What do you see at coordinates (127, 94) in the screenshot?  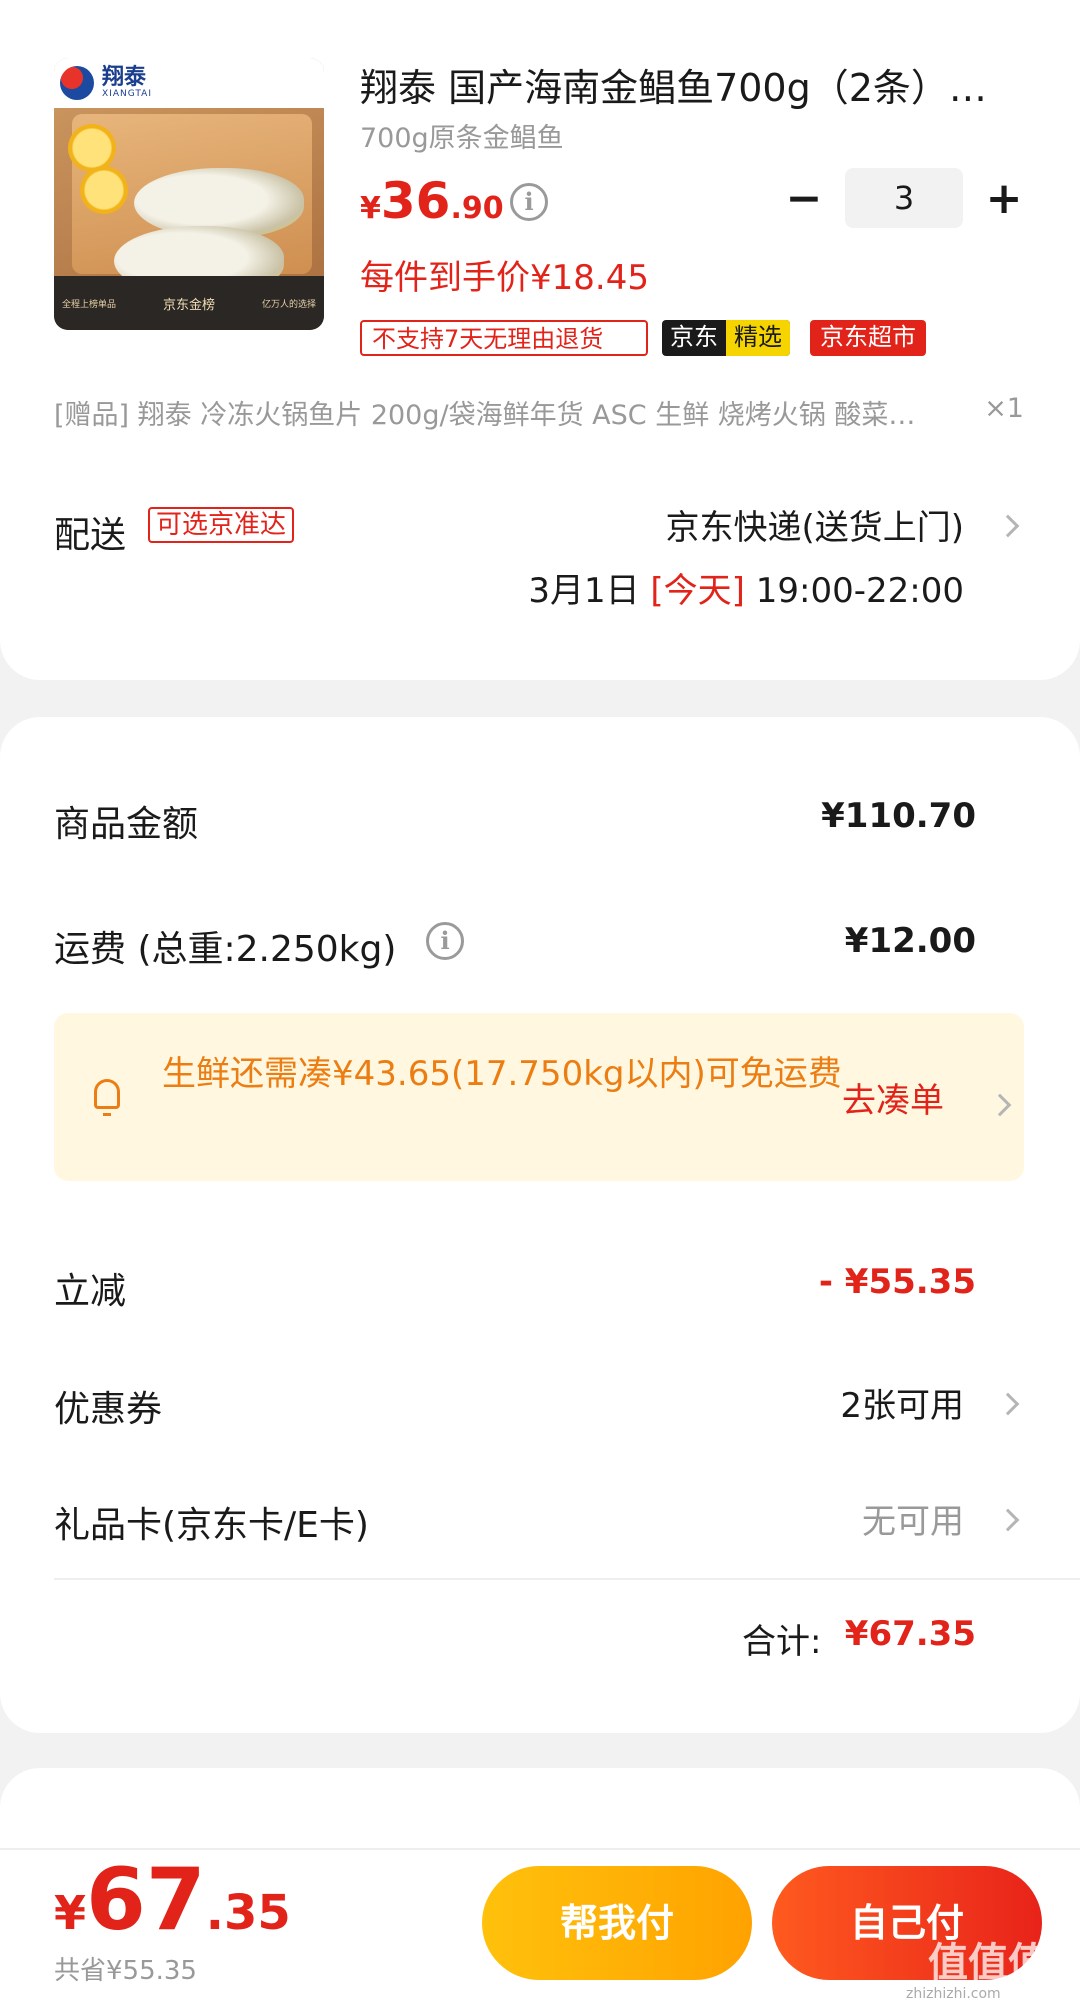 I see `brand-name-en: XIANGTAI` at bounding box center [127, 94].